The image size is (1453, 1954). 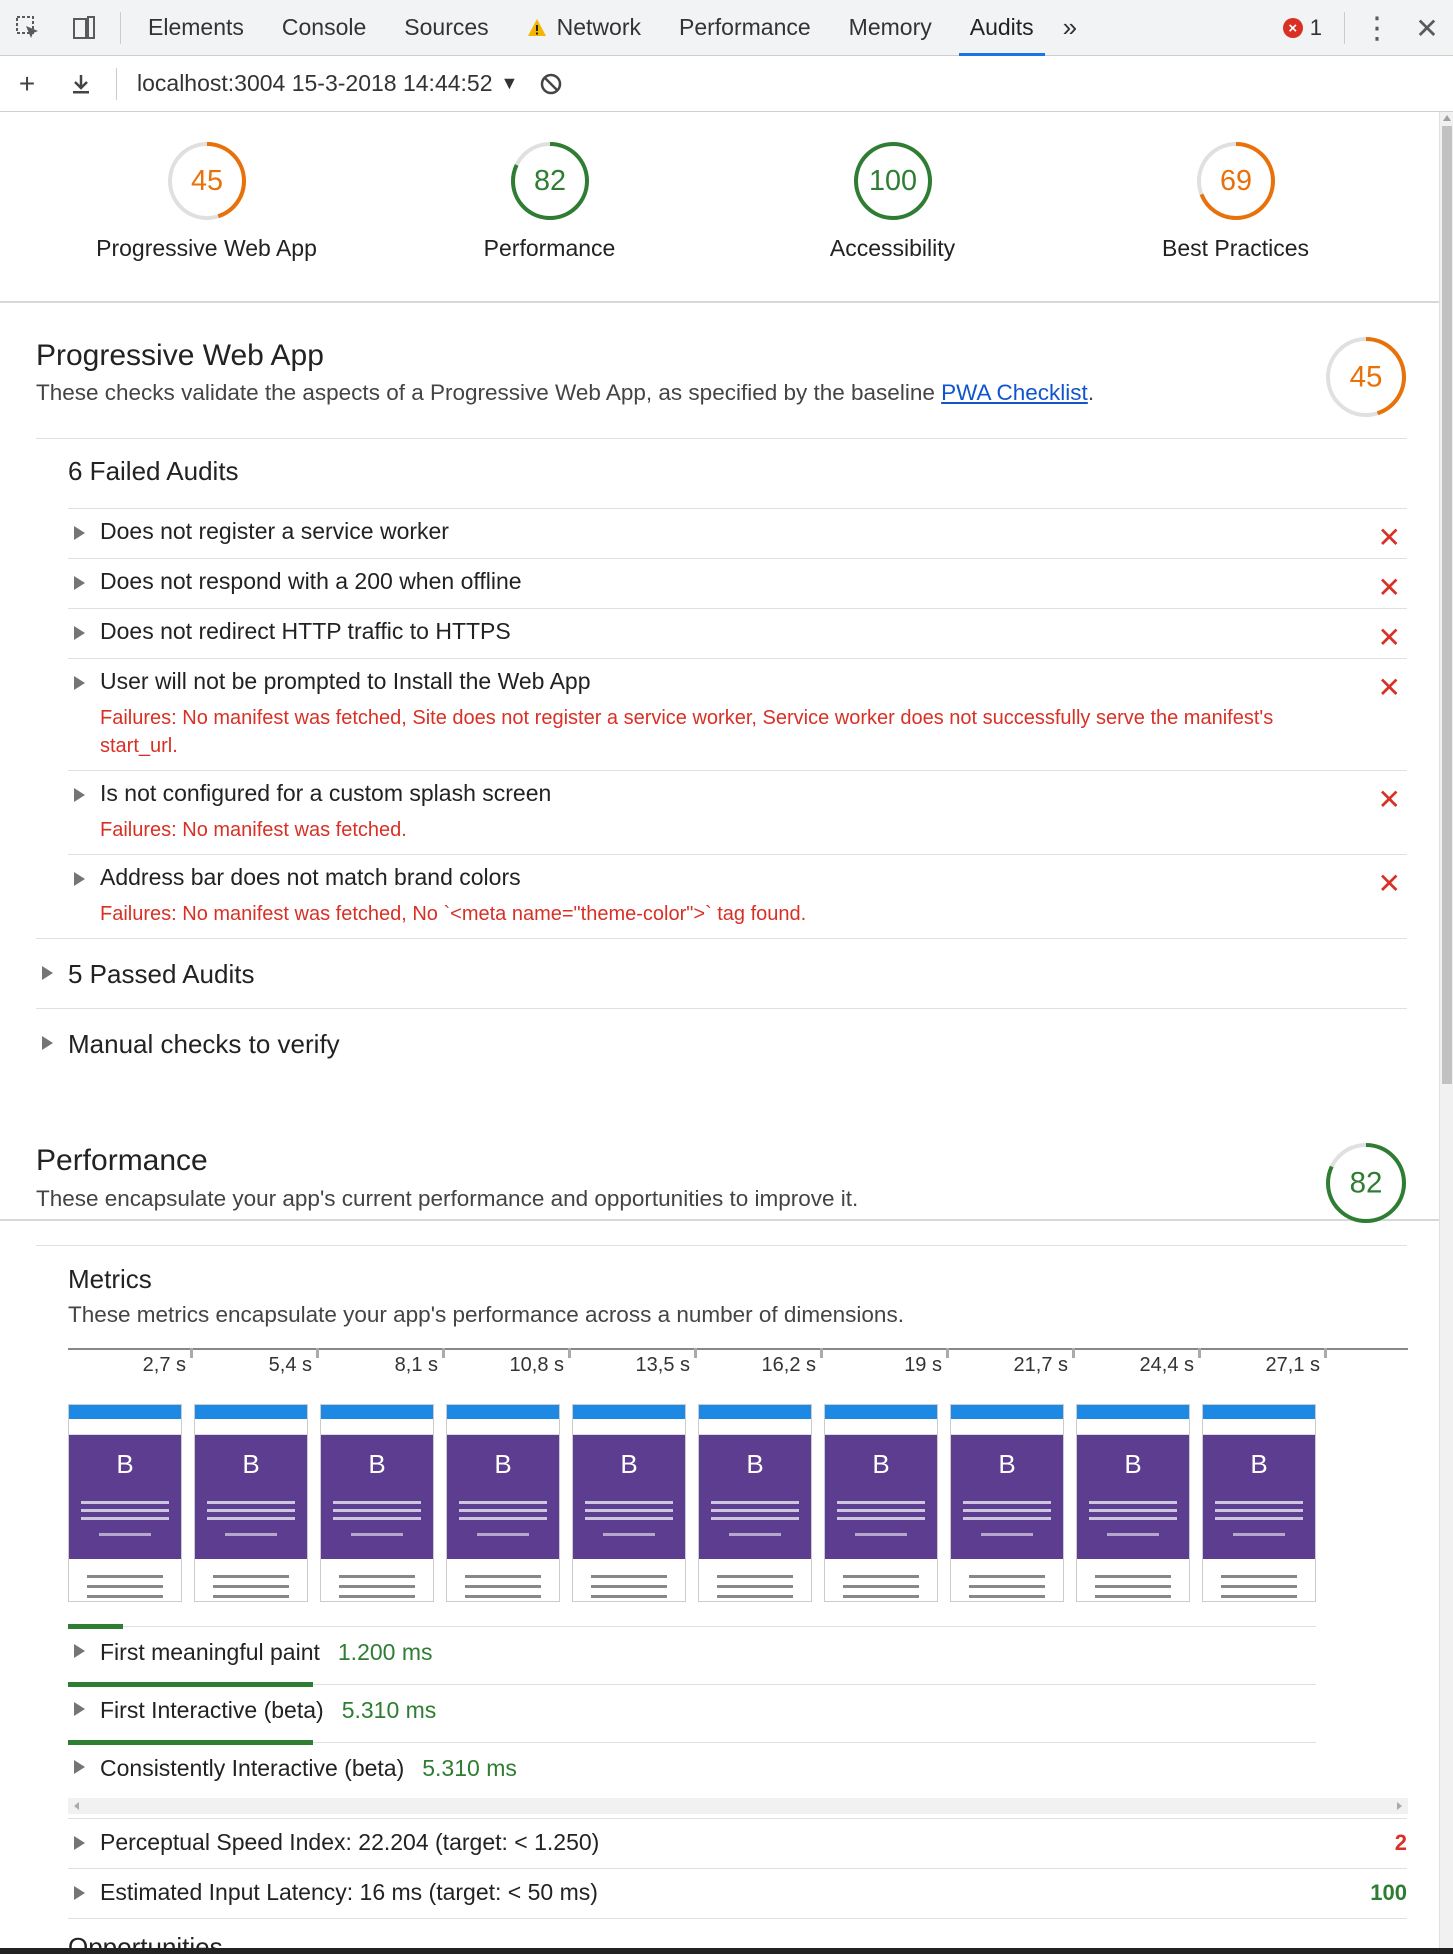 I want to click on group-title: Manual checks to verify, so click(x=204, y=1044).